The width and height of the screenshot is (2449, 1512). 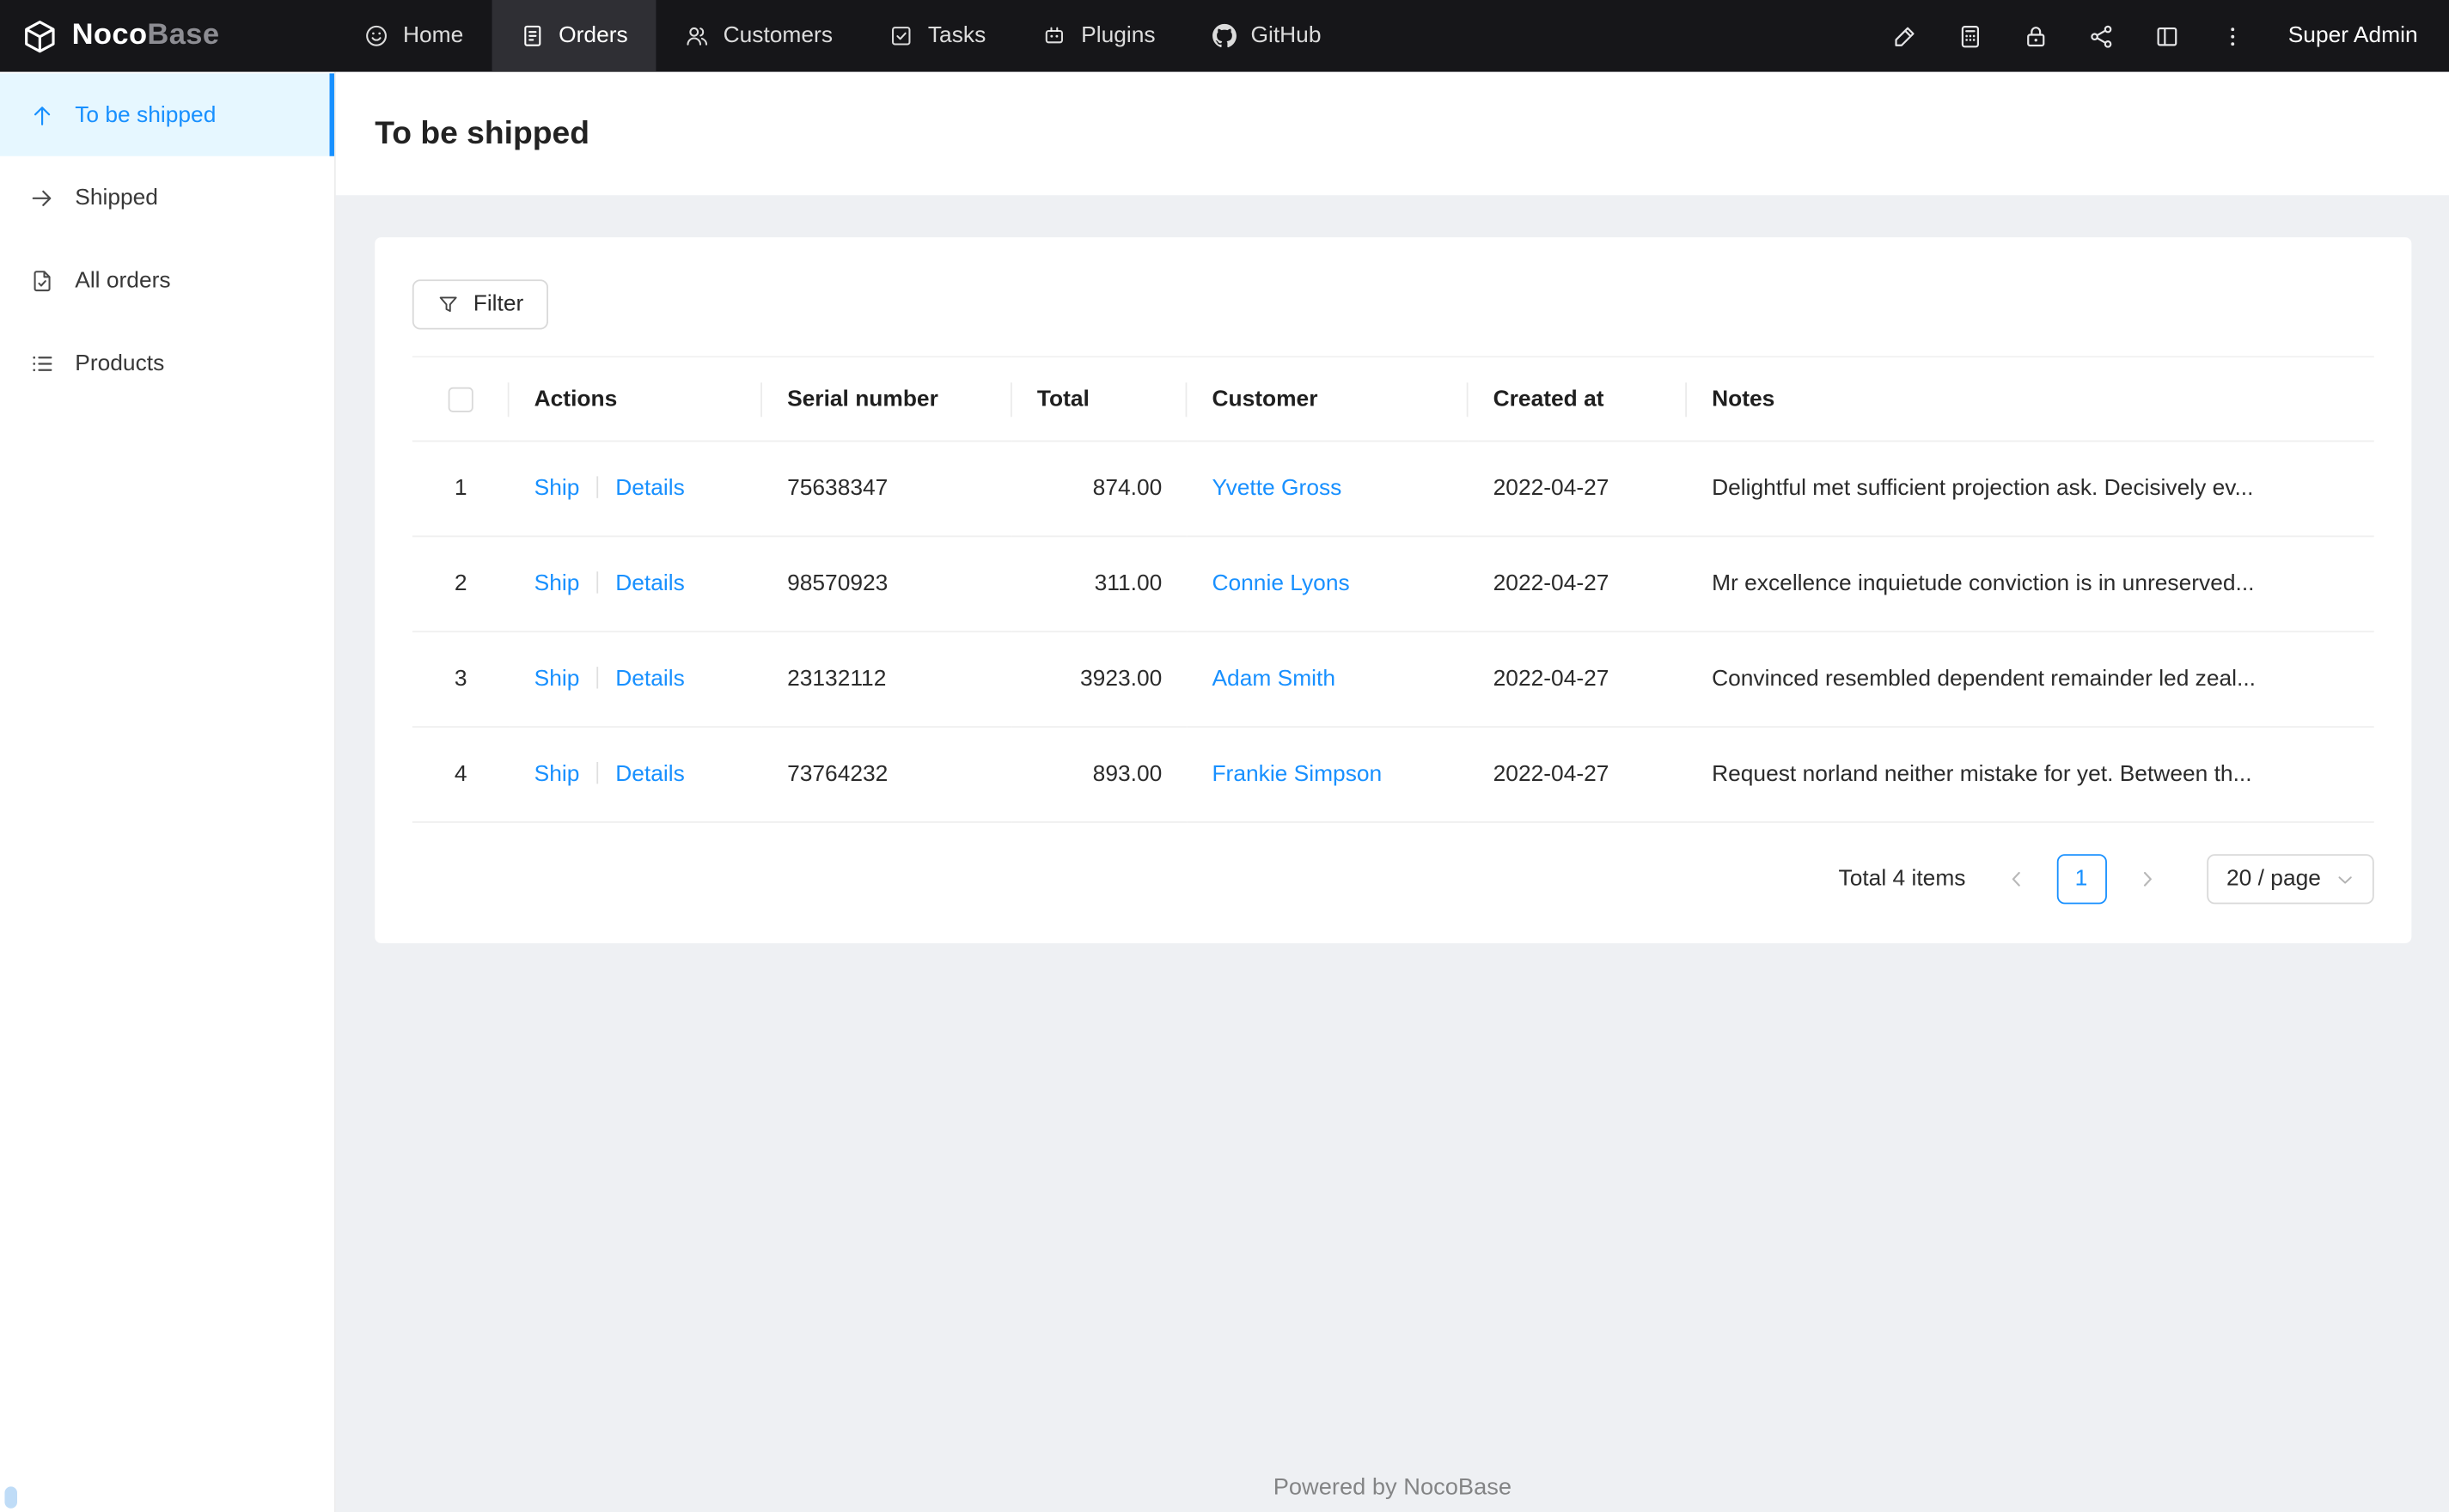 What do you see at coordinates (1902, 879) in the screenshot?
I see `pagination-total: Total 4 items` at bounding box center [1902, 879].